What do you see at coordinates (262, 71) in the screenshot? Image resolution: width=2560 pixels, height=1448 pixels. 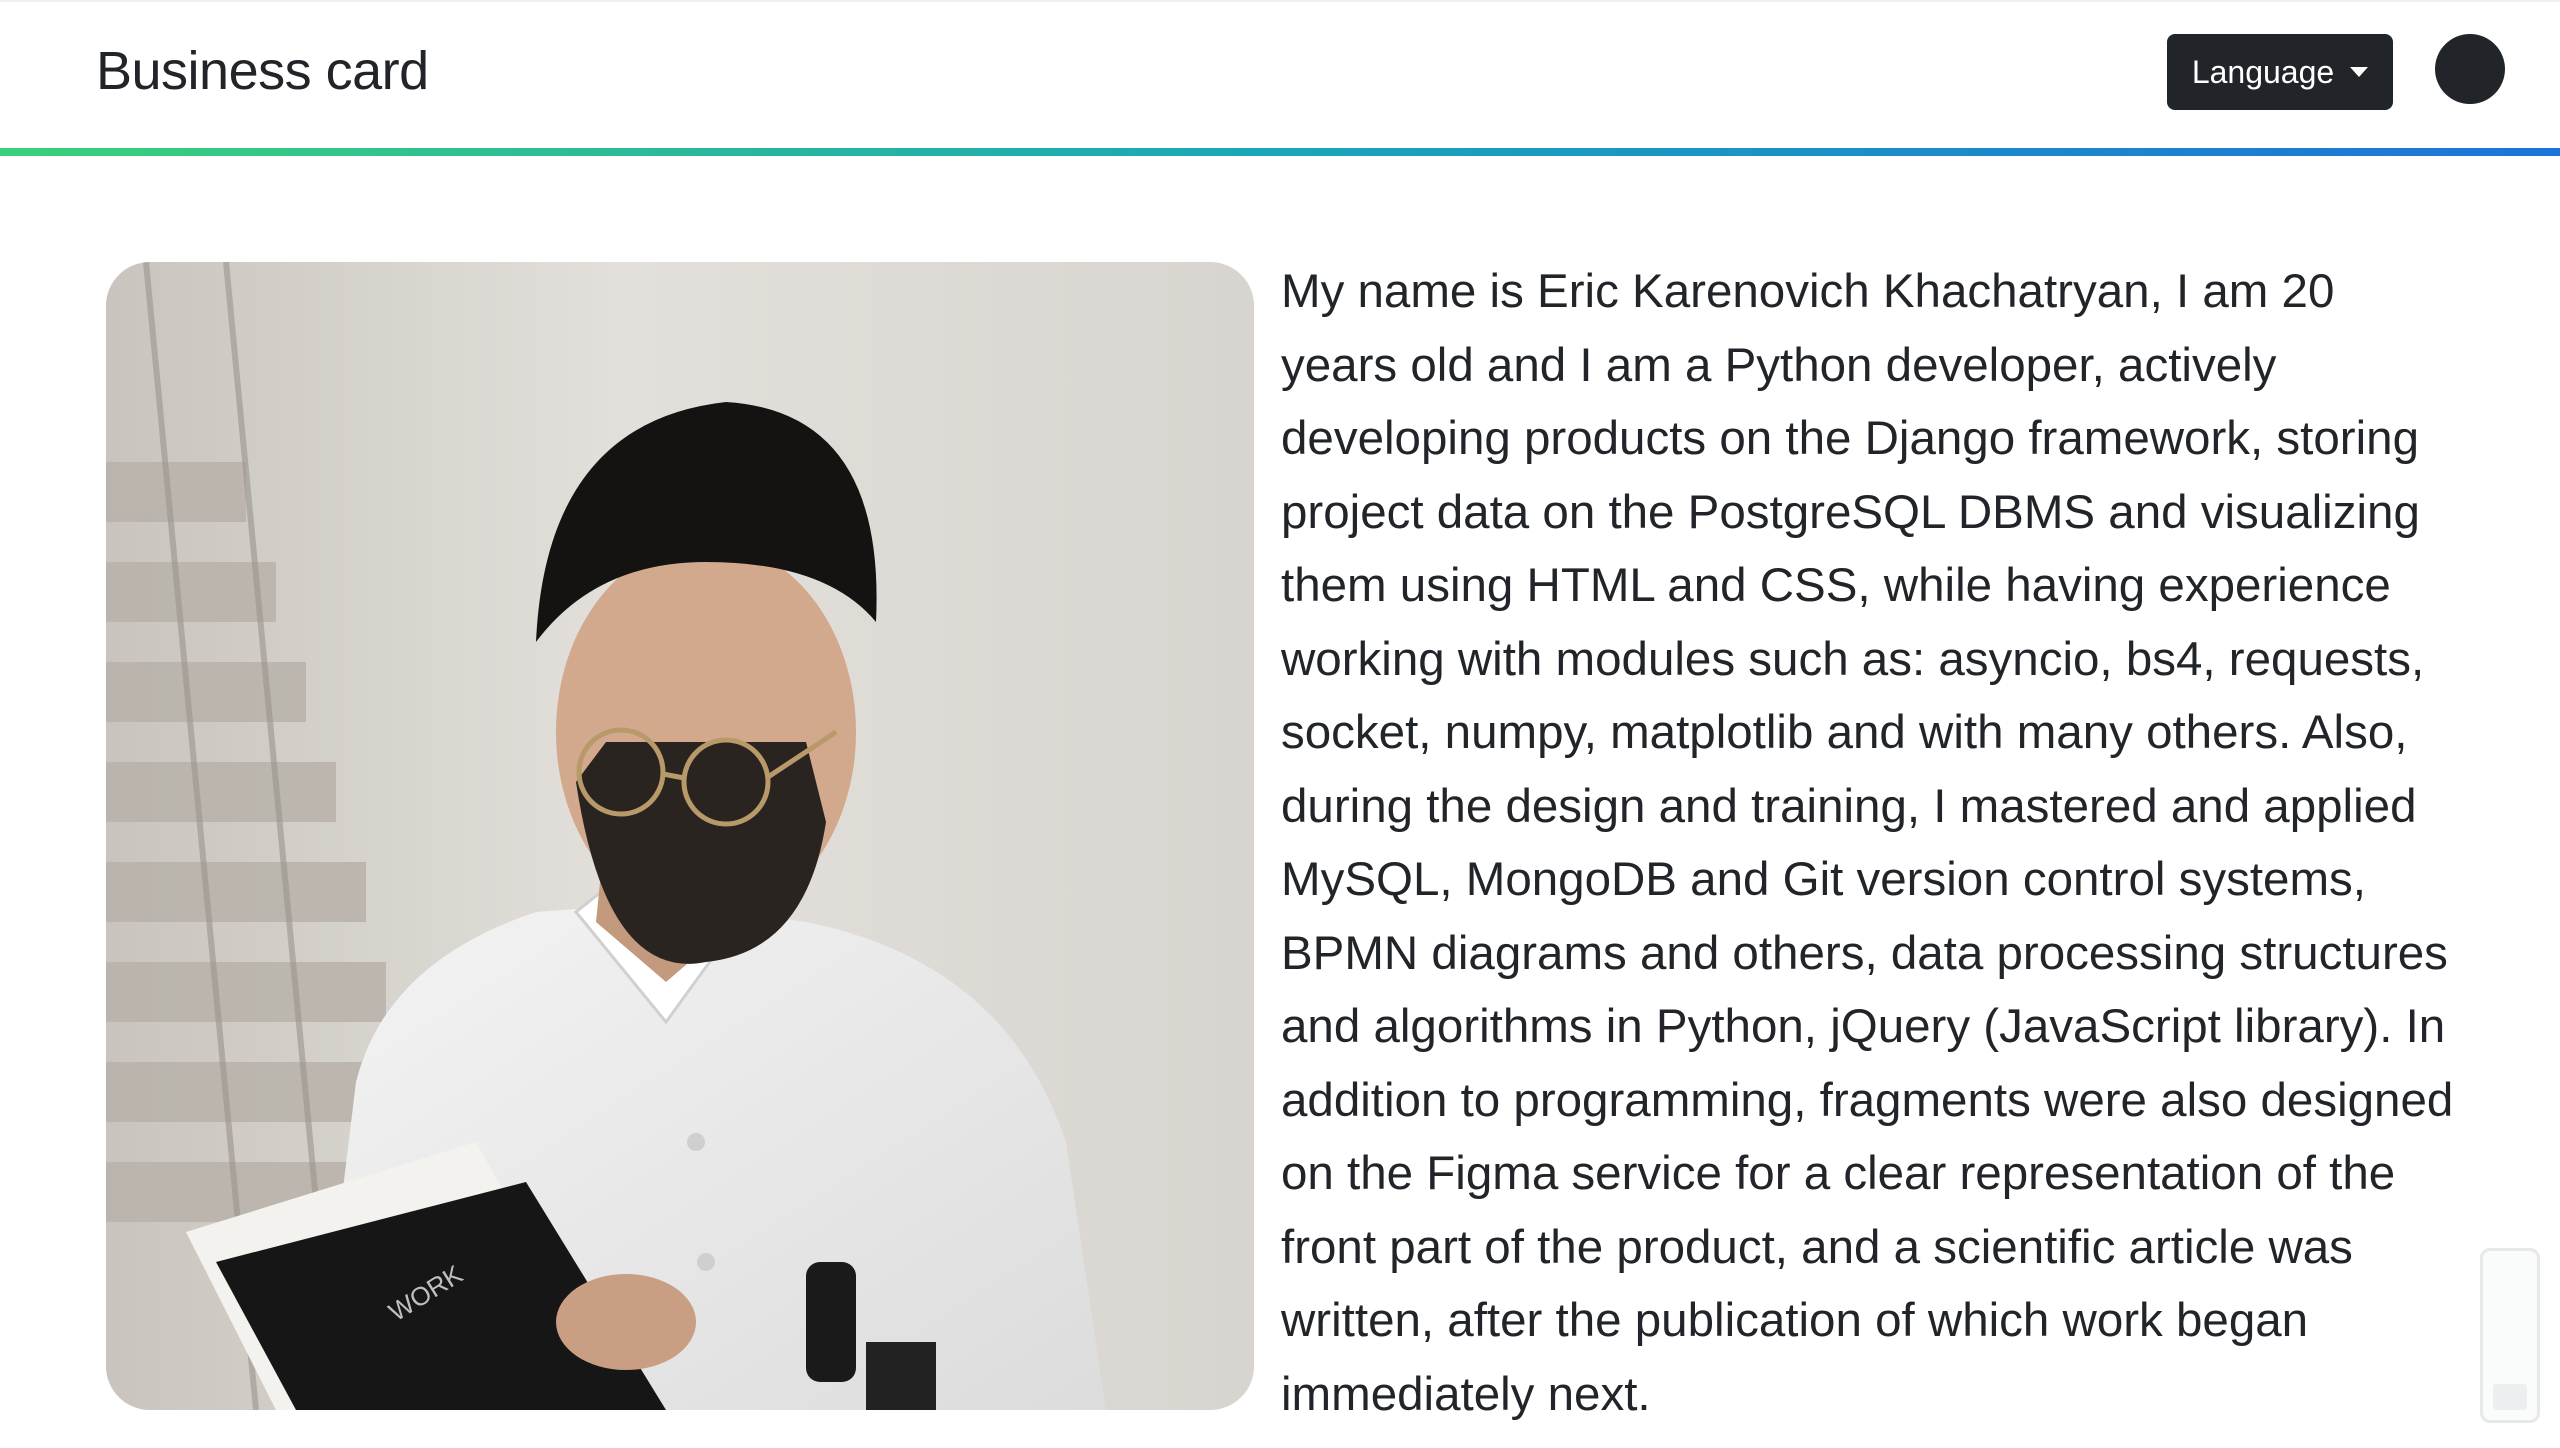 I see `brand-title: Business card` at bounding box center [262, 71].